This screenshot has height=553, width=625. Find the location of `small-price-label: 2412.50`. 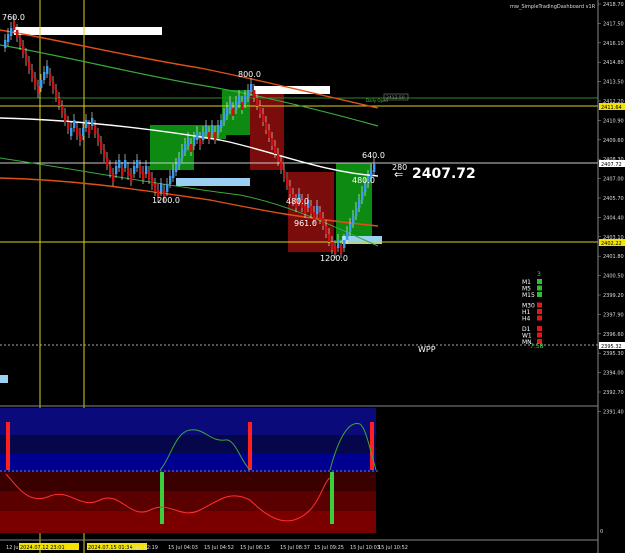

small-price-label: 2412.50 is located at coordinates (395, 98).